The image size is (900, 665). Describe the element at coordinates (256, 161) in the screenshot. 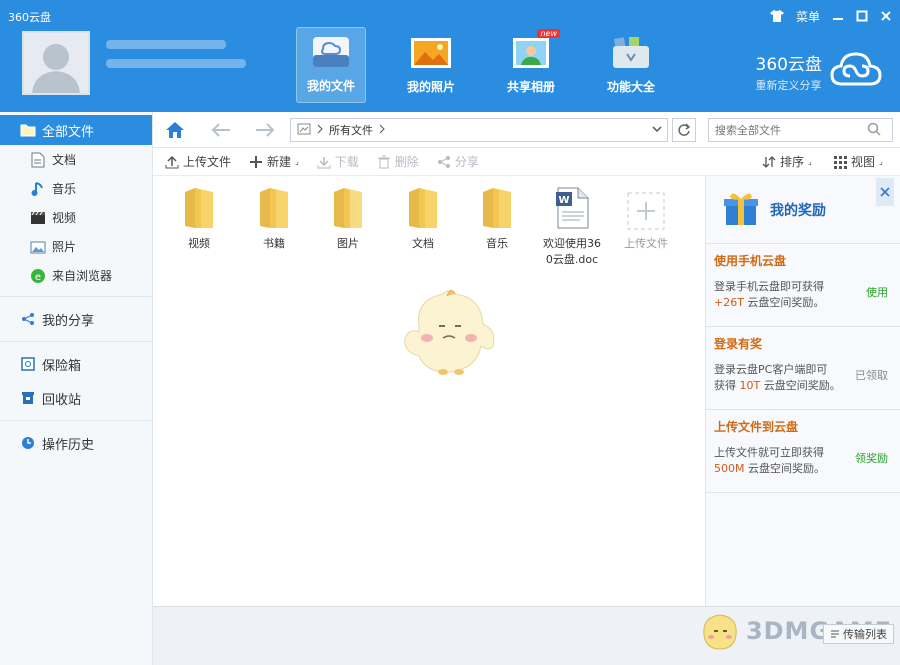

I see `plus-icon` at that location.